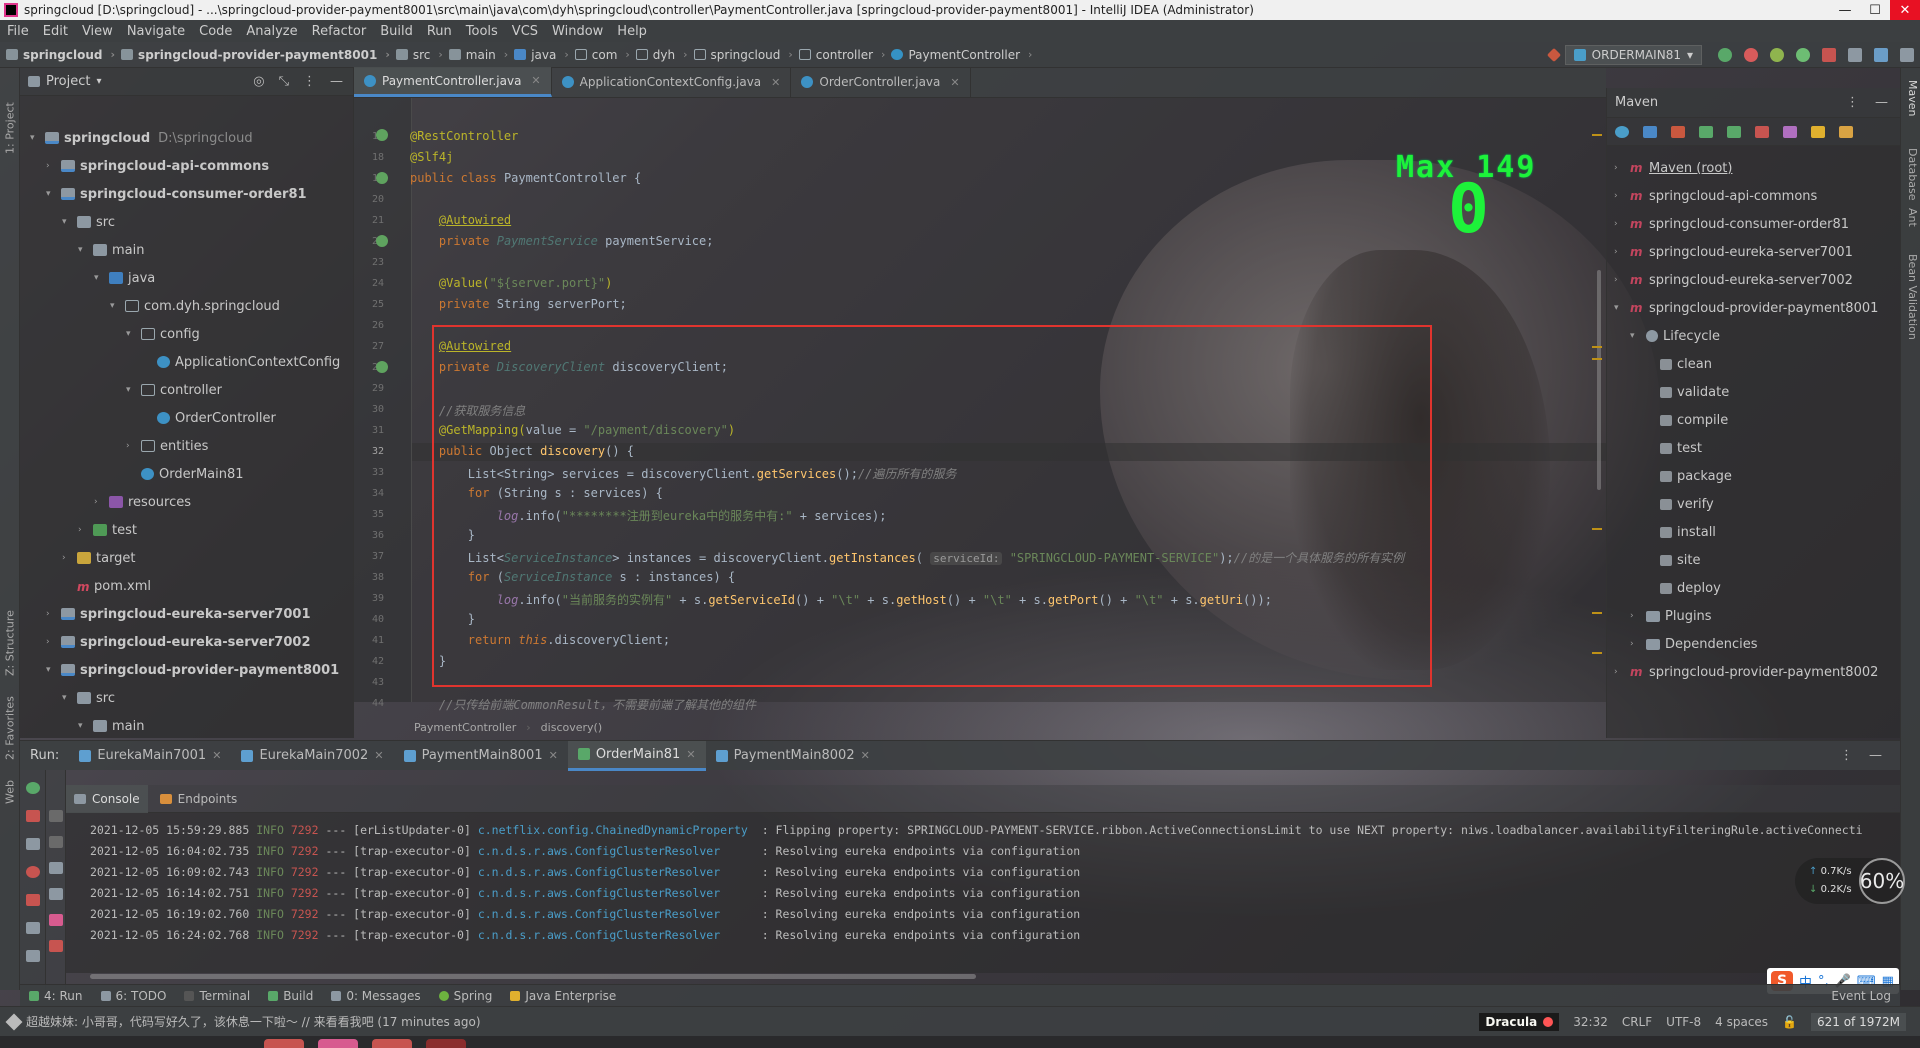 The width and height of the screenshot is (1920, 1048). I want to click on crumb-module: springcloud-provider-payment8001 ›, so click(252, 55).